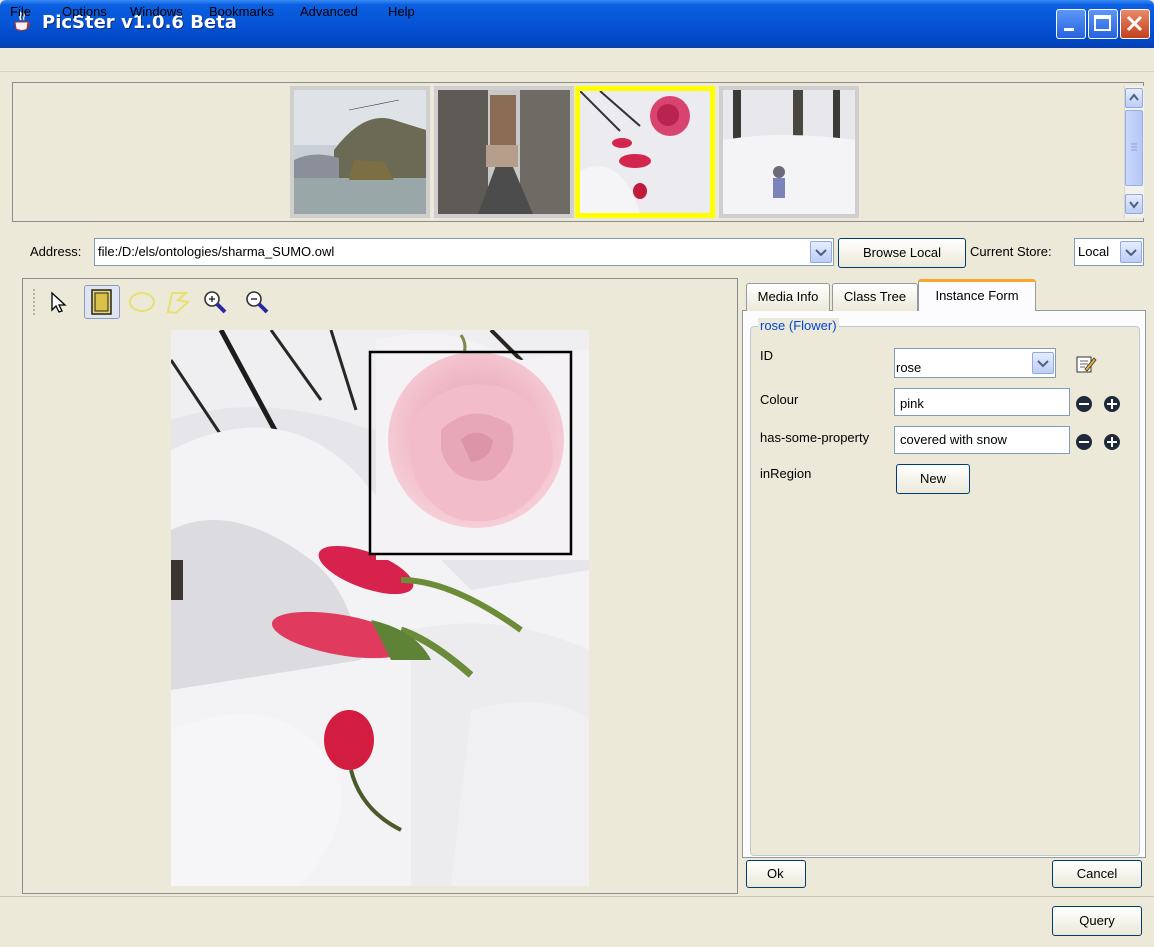  I want to click on scroll-up-button, so click(1134, 98).